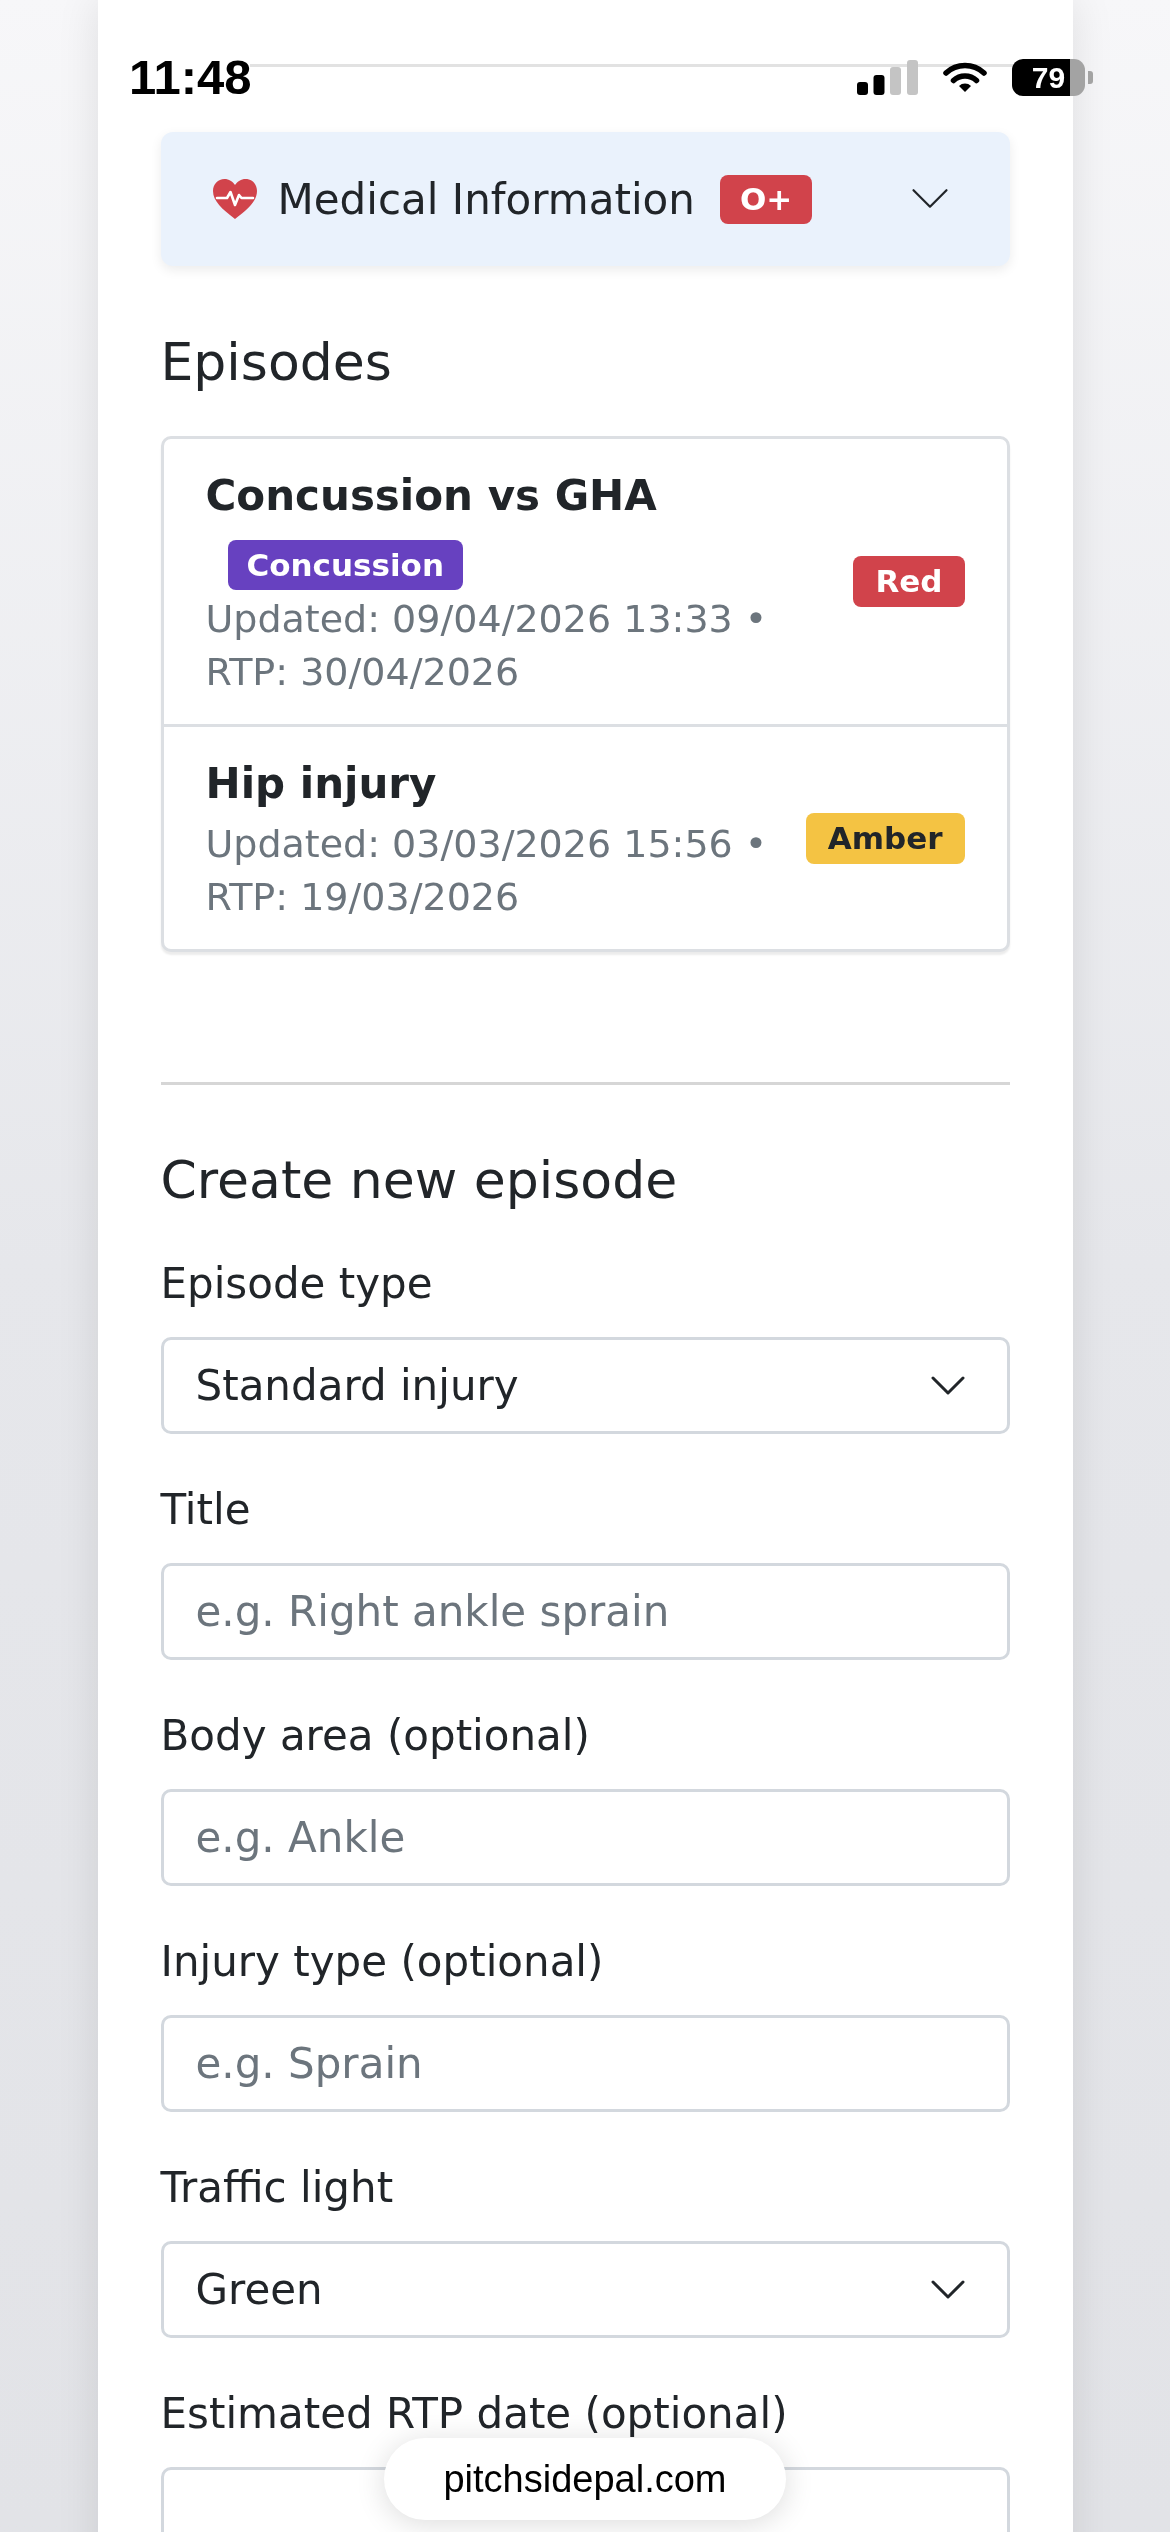 This screenshot has height=2532, width=1170. Describe the element at coordinates (585, 2063) in the screenshot. I see `text-input: e.g. Sprain` at that location.